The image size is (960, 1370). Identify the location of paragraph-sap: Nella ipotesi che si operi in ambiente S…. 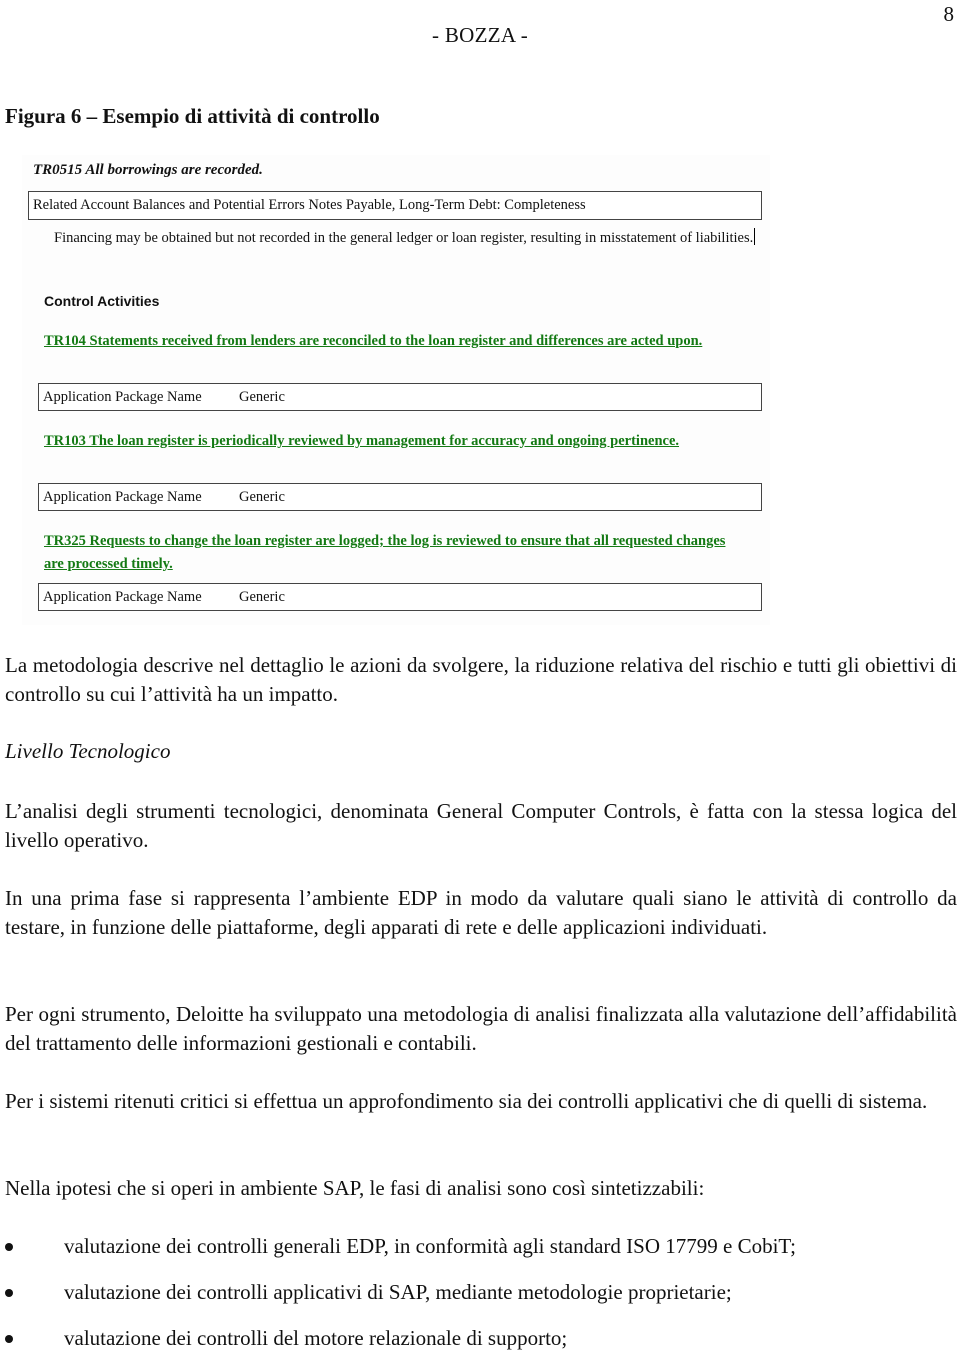
(355, 1188).